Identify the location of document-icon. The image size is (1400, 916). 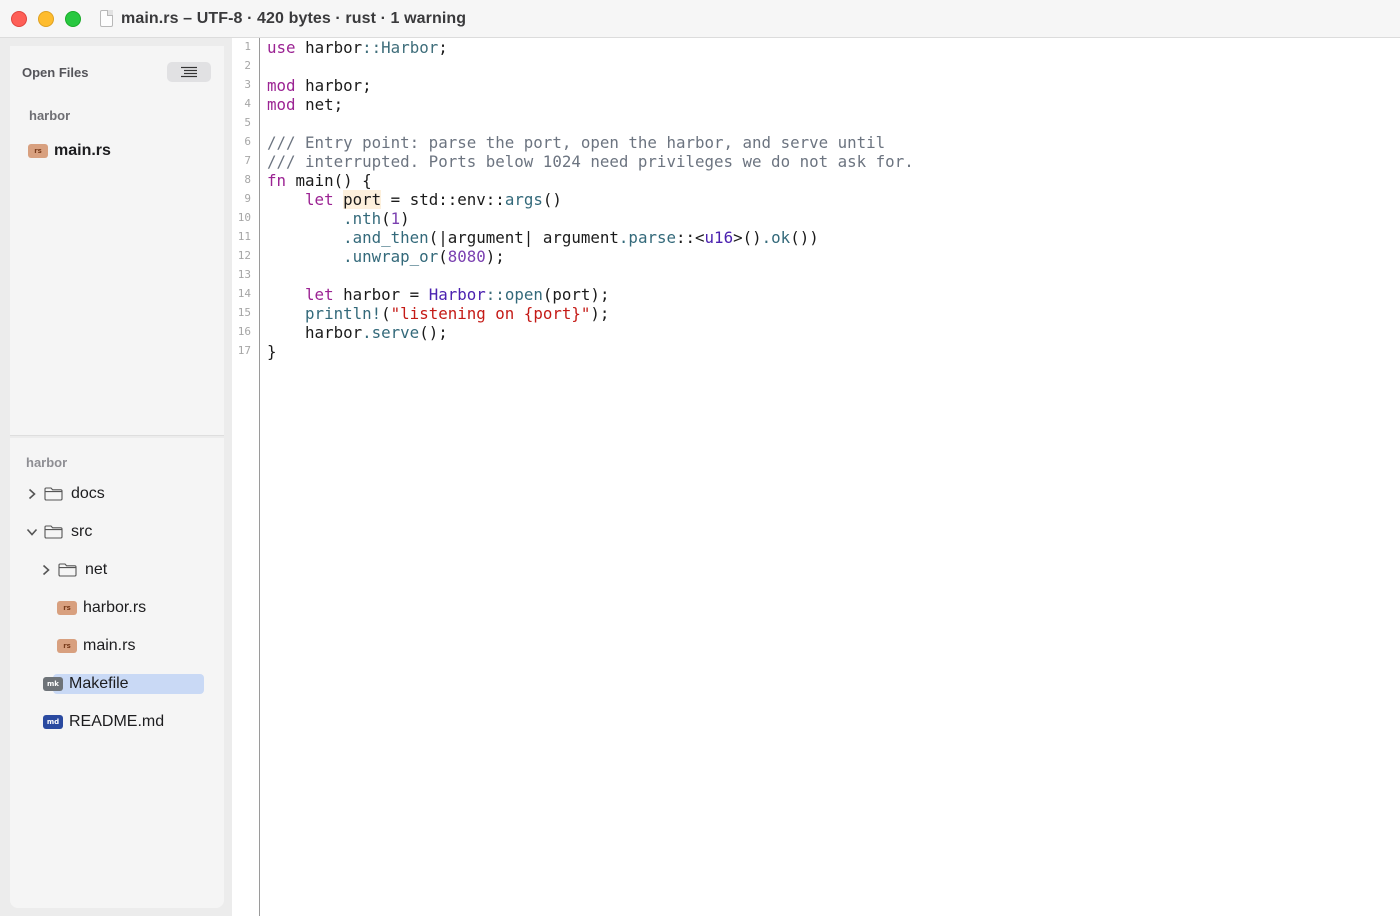
(106, 18).